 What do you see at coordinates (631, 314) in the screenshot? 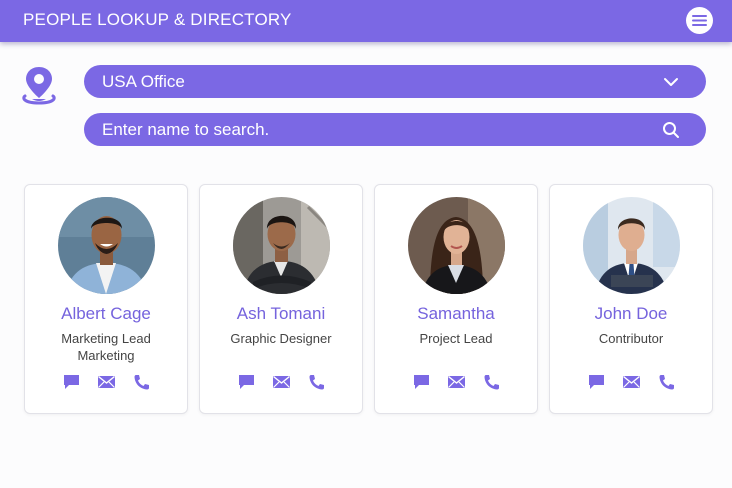
I see `person-name: John Doe` at bounding box center [631, 314].